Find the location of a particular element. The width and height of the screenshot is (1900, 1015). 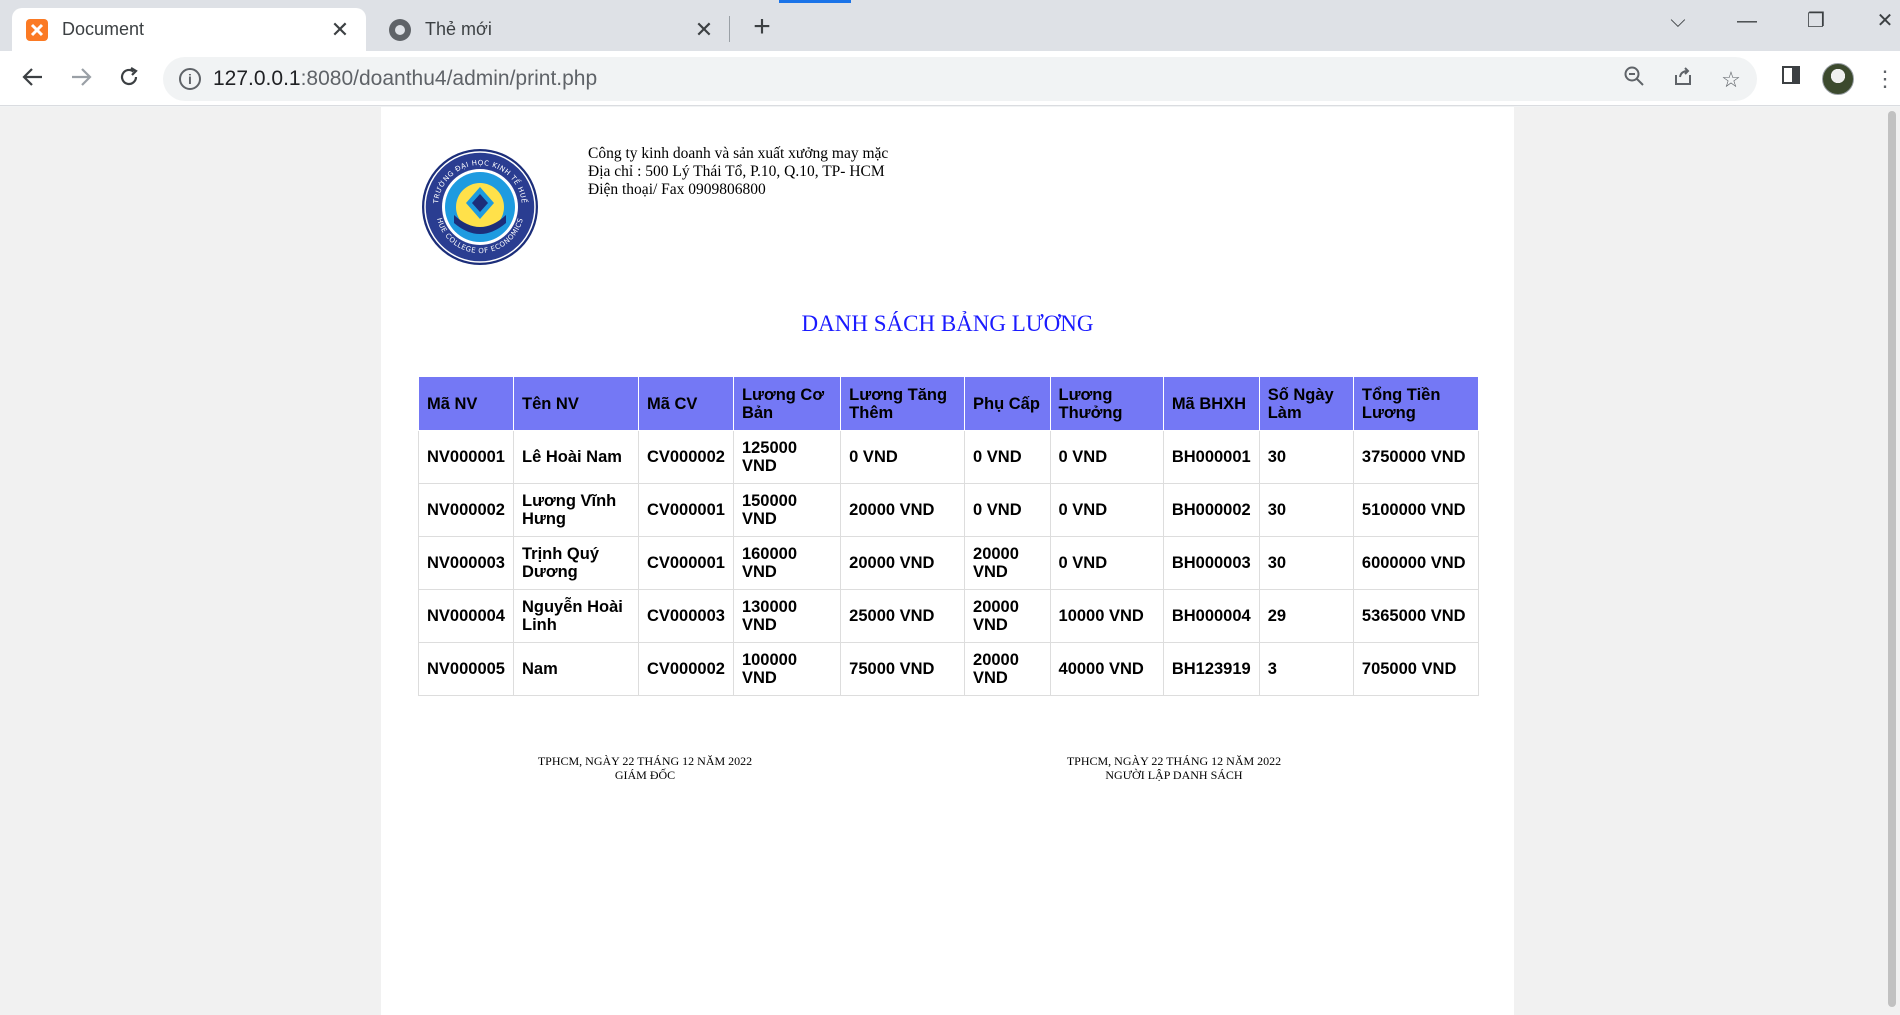

new-tab-button: + is located at coordinates (762, 28).